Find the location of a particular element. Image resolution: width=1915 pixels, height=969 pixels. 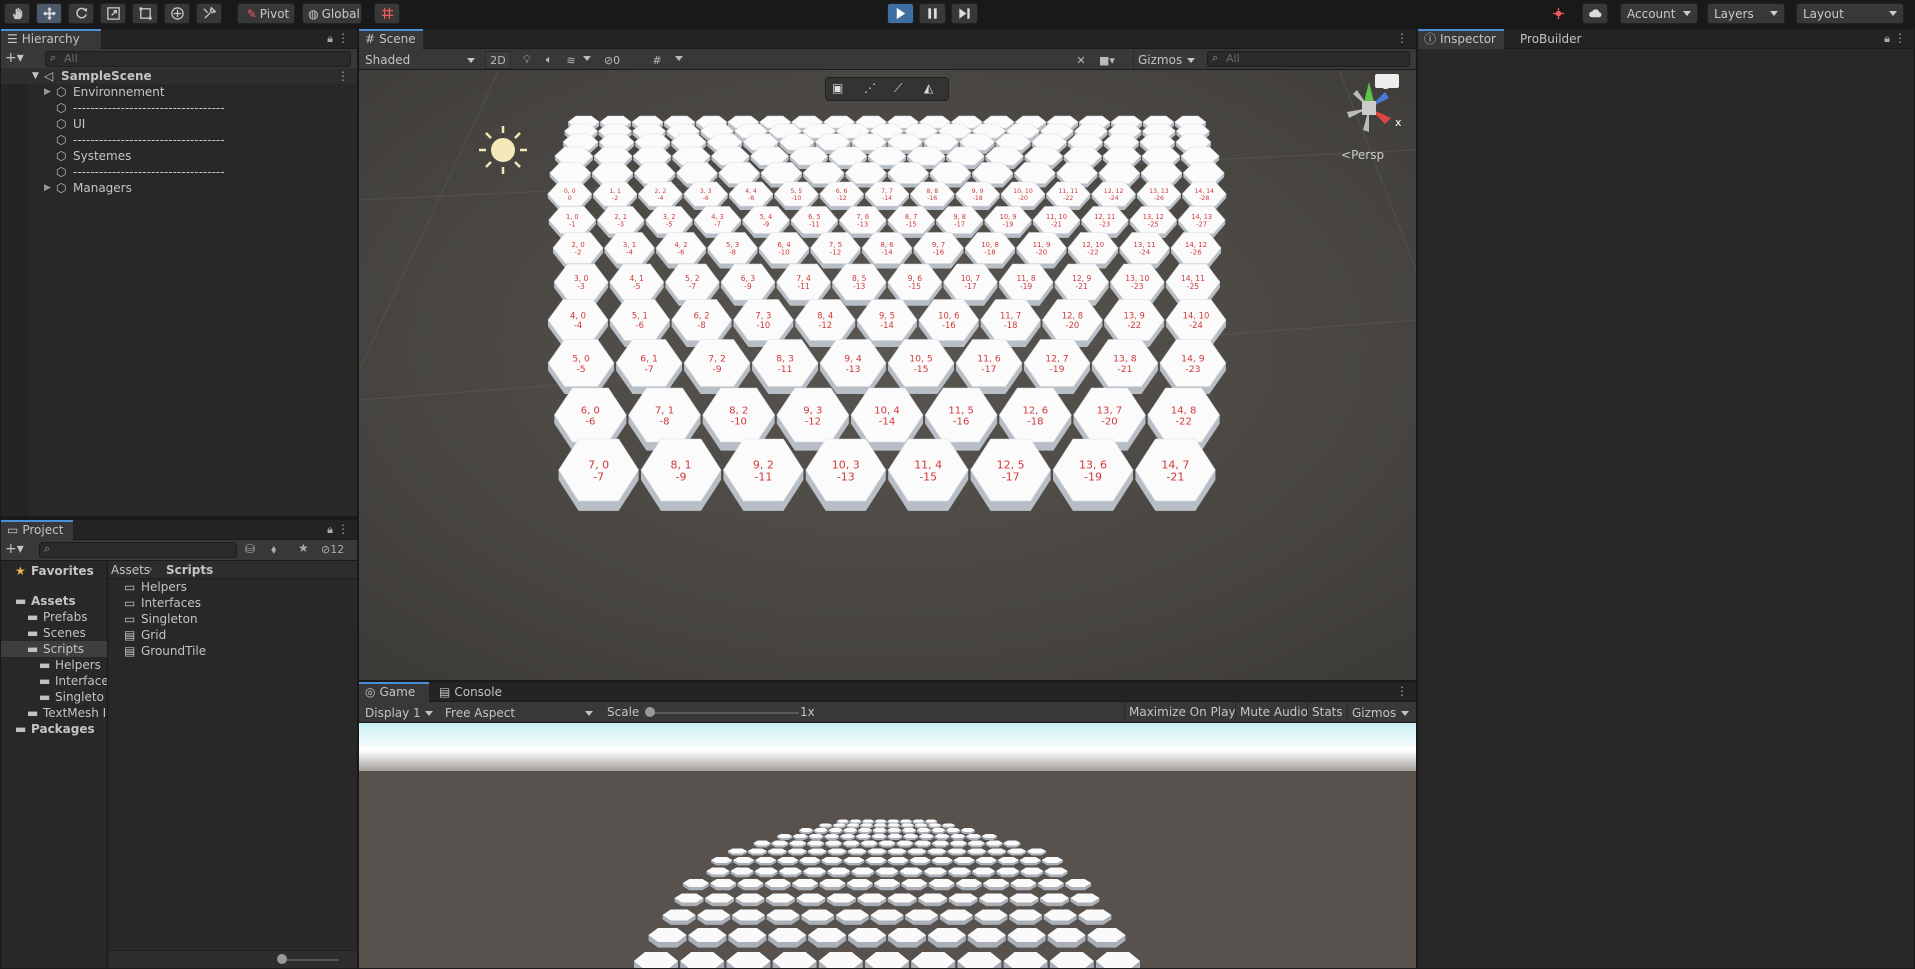

icon-size-slider-thumb is located at coordinates (282, 959).